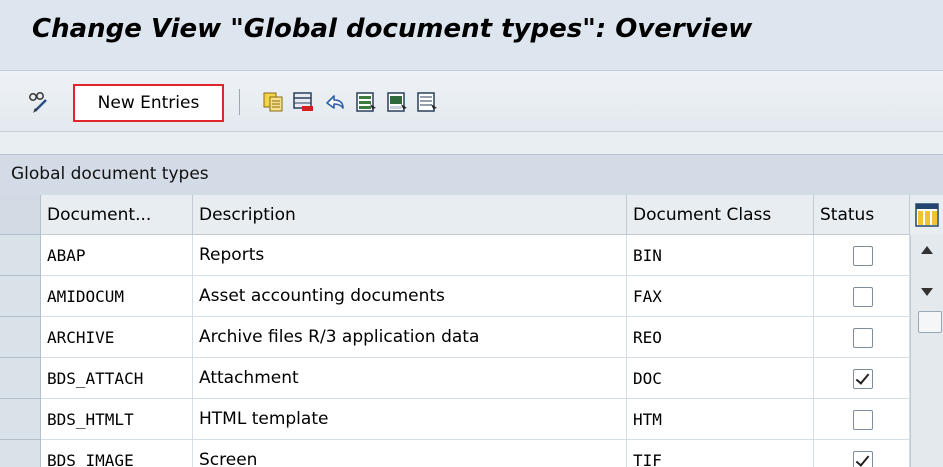  I want to click on section-title: Global document types, so click(110, 174).